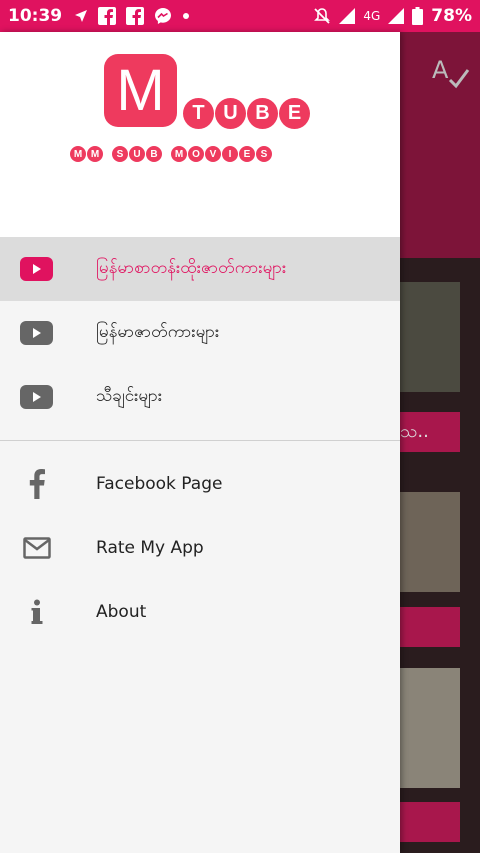 This screenshot has height=853, width=480. I want to click on logo-letter: T, so click(198, 113).